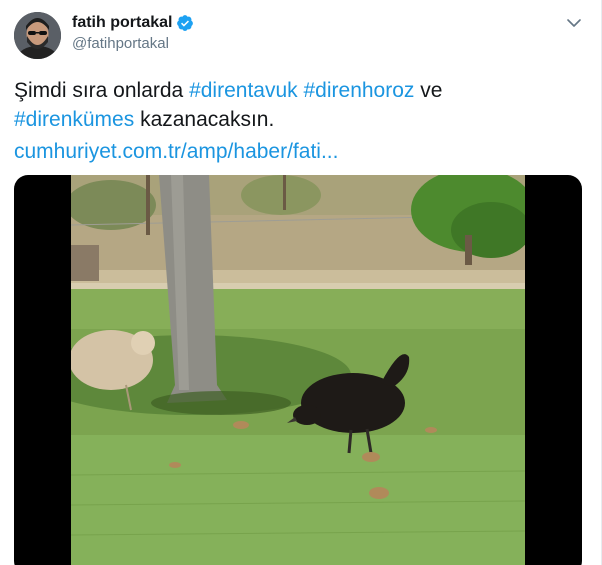 The height and width of the screenshot is (565, 602). What do you see at coordinates (359, 90) in the screenshot?
I see `hashtag-direnhoroz: #direnhoroz` at bounding box center [359, 90].